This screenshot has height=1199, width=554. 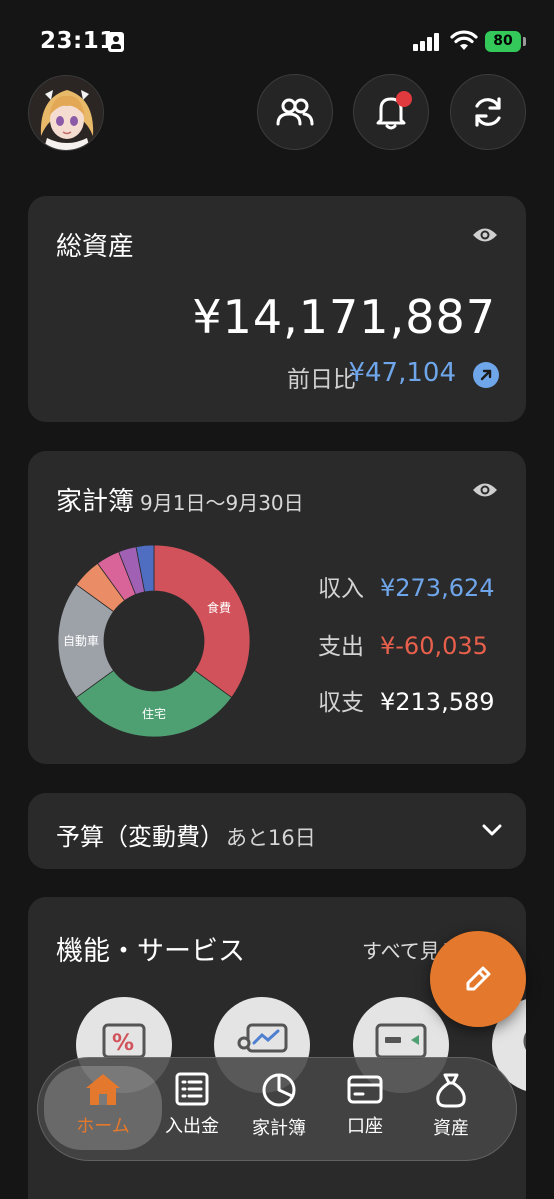 I want to click on household-title-row: 家計簿 9月1日～9月30日, so click(x=180, y=499).